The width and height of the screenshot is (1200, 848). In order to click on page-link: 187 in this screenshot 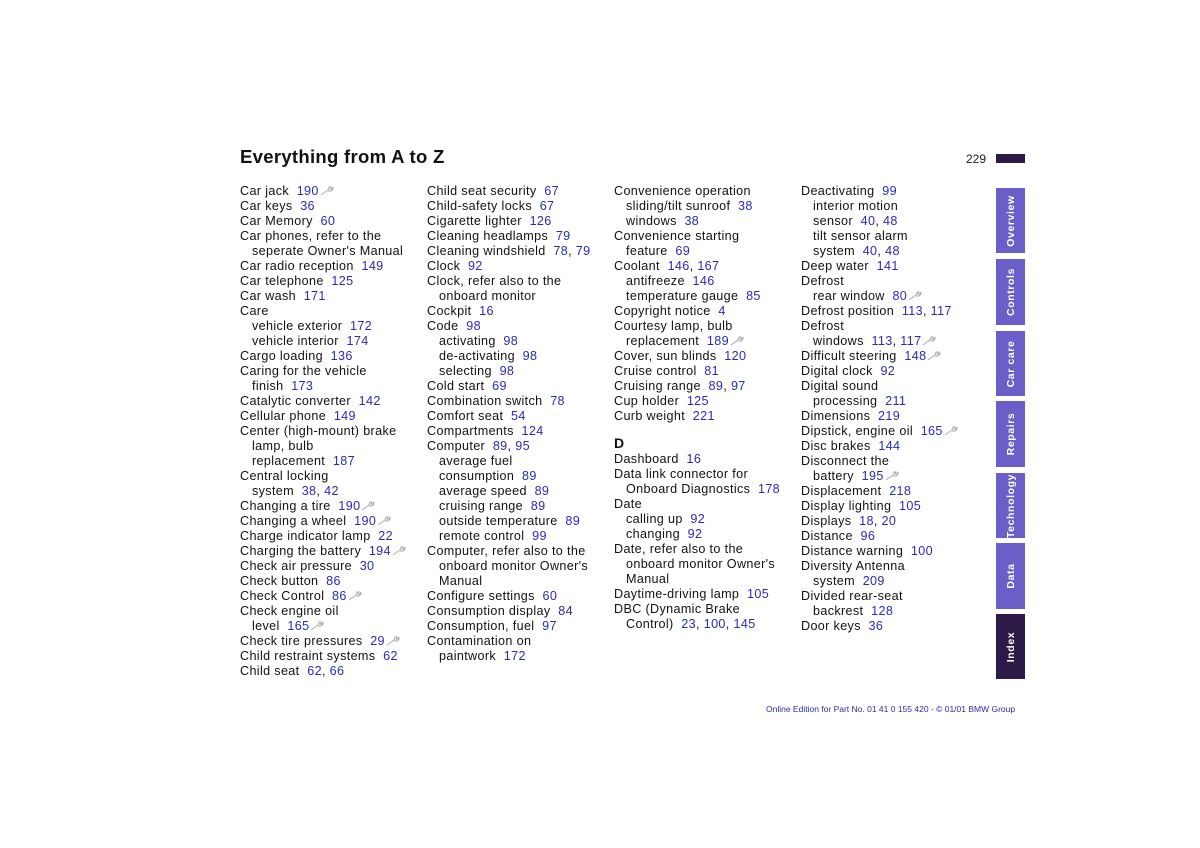, I will do `click(344, 461)`.